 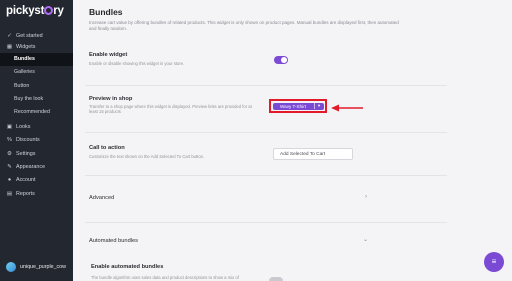 What do you see at coordinates (9, 153) in the screenshot?
I see `gear-icon: ⚙` at bounding box center [9, 153].